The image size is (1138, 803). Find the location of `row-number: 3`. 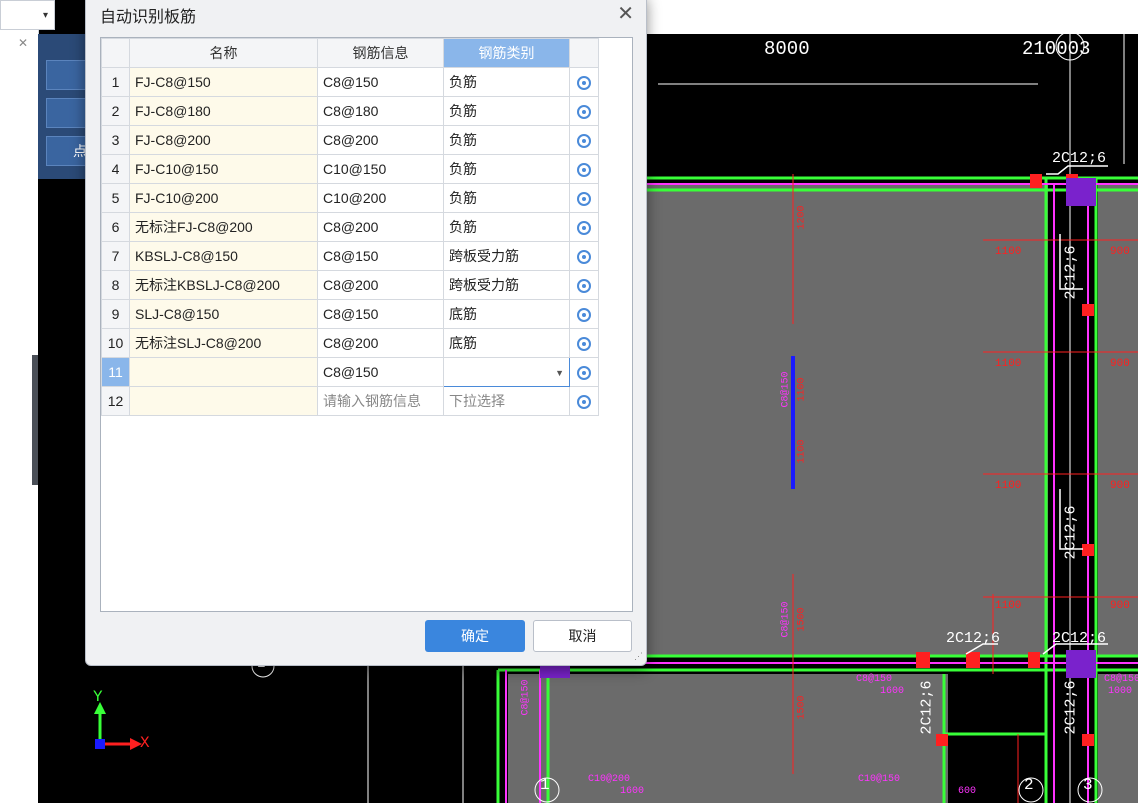

row-number: 3 is located at coordinates (115, 140).